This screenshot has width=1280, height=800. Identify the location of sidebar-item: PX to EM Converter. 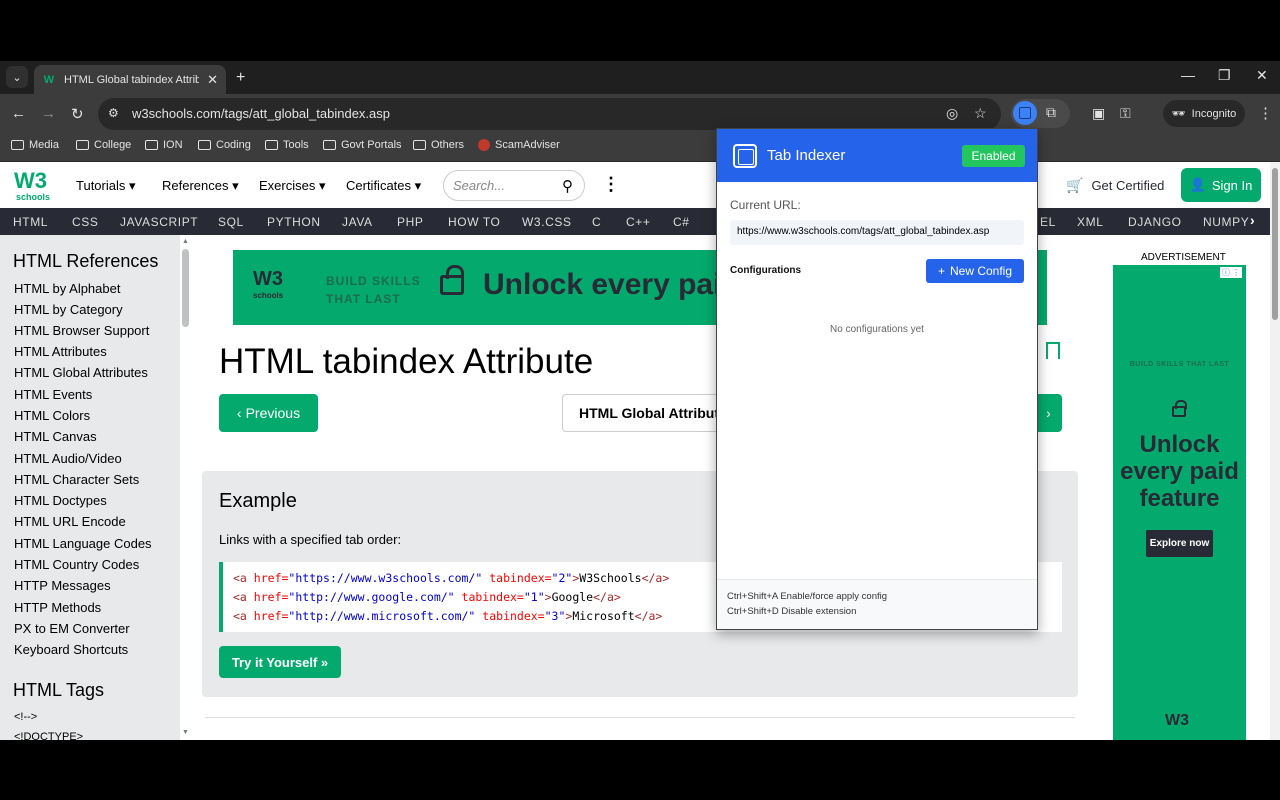
(72, 628).